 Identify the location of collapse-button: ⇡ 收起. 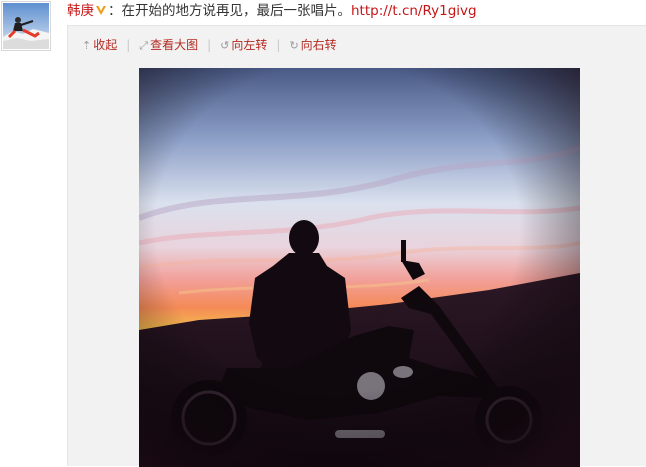
(99, 45).